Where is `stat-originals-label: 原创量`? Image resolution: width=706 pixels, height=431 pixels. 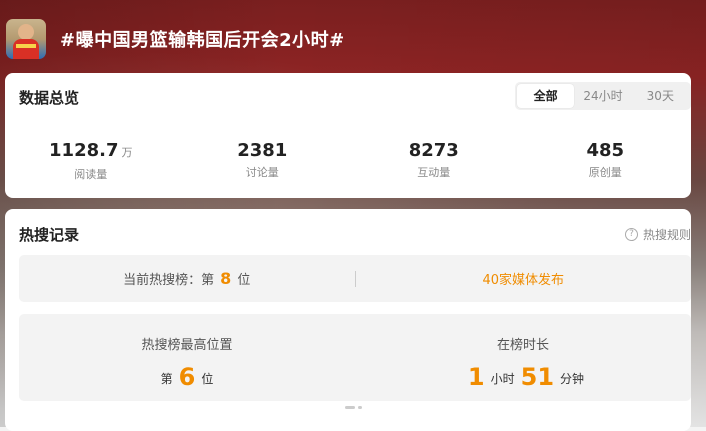 stat-originals-label: 原创量 is located at coordinates (605, 172).